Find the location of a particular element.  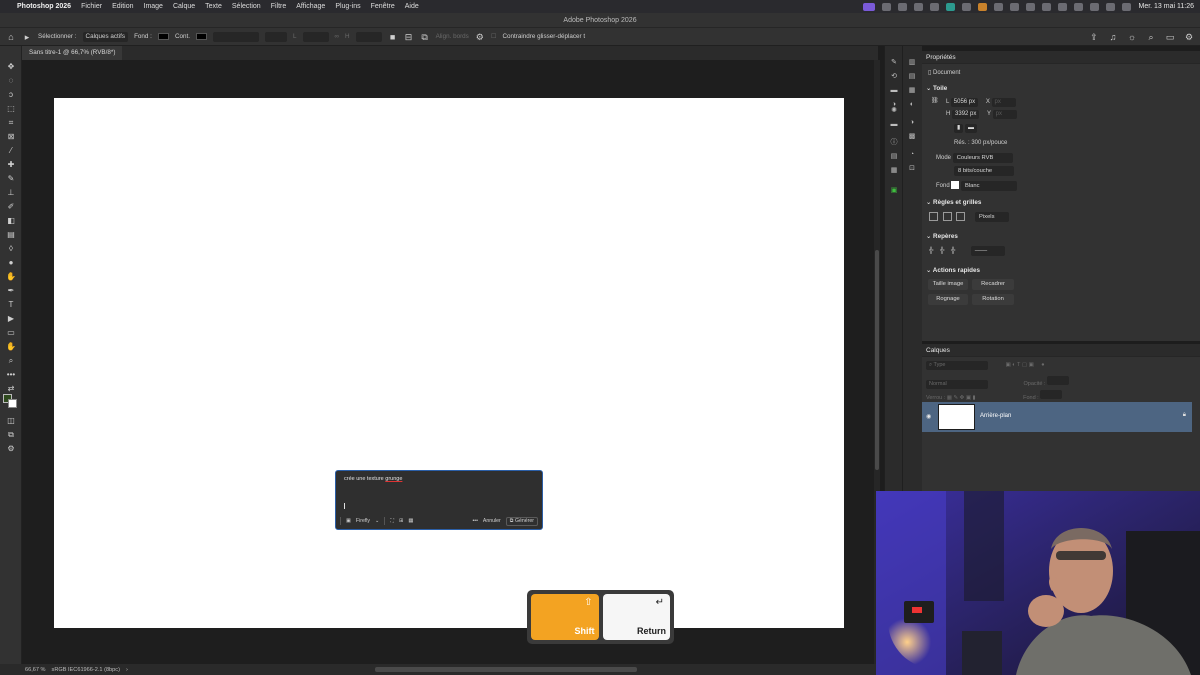

screen-record-icon is located at coordinates (869, 6).